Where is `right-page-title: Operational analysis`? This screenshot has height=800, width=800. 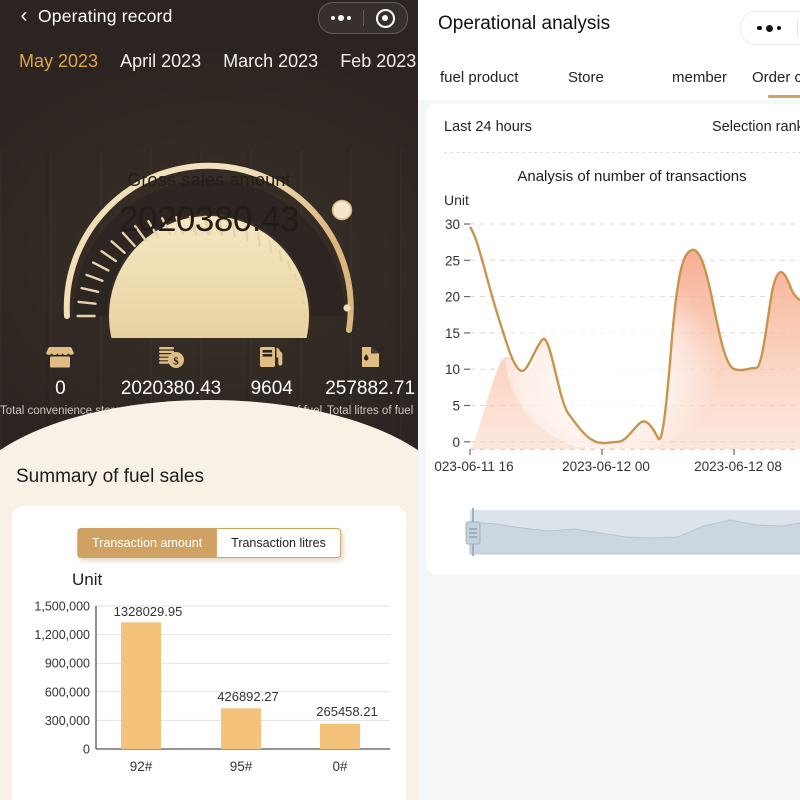 right-page-title: Operational analysis is located at coordinates (524, 23).